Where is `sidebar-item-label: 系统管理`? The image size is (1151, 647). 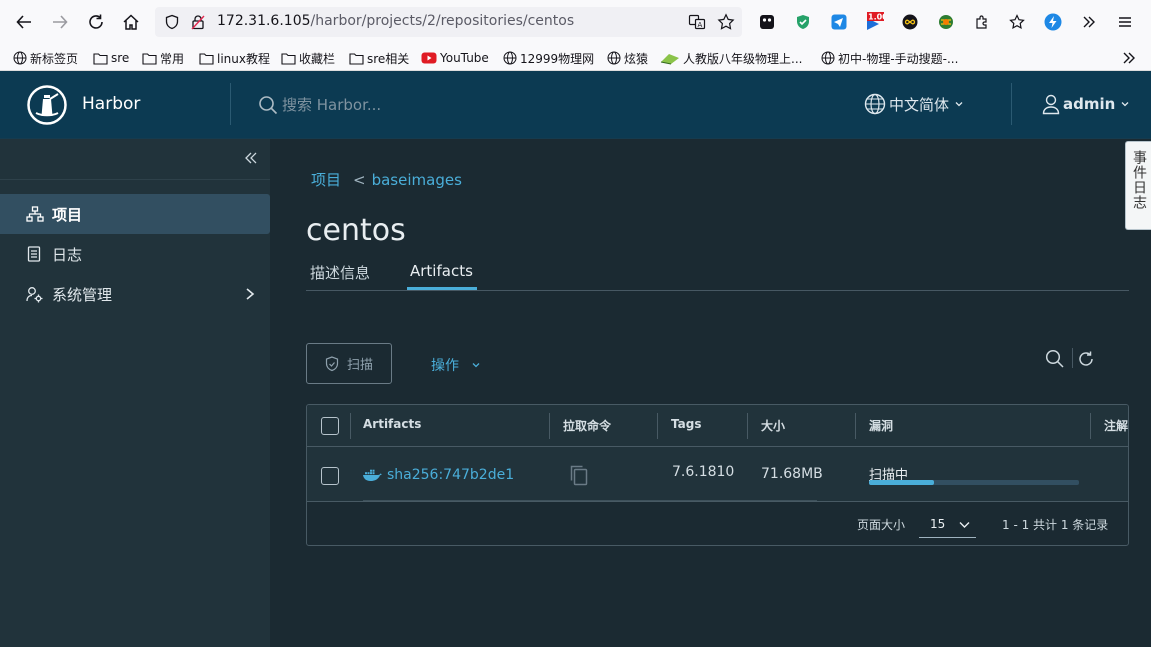
sidebar-item-label: 系统管理 is located at coordinates (82, 295).